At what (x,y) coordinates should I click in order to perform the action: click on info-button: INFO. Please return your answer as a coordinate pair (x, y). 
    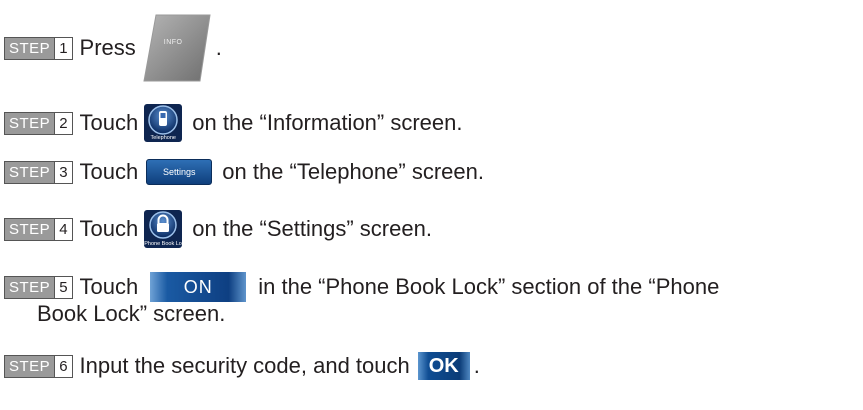
    Looking at the image, I should click on (177, 48).